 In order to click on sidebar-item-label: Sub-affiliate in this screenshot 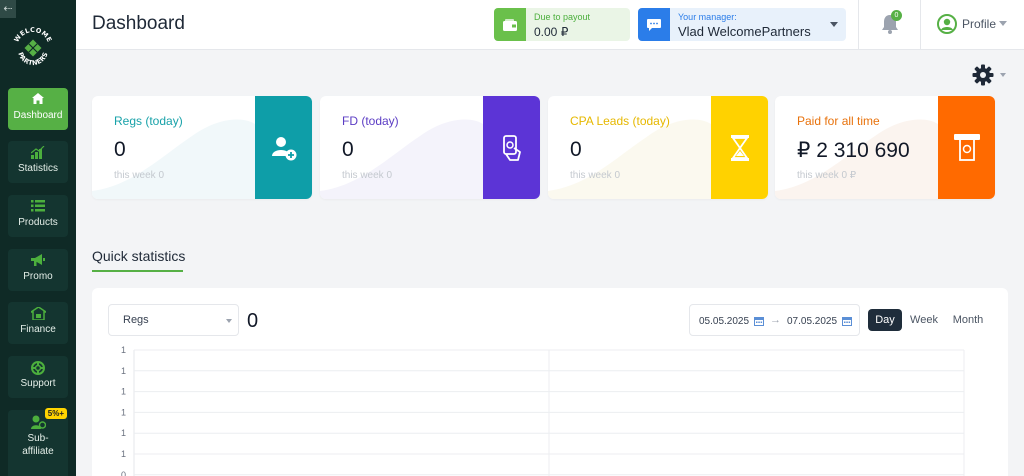, I will do `click(38, 445)`.